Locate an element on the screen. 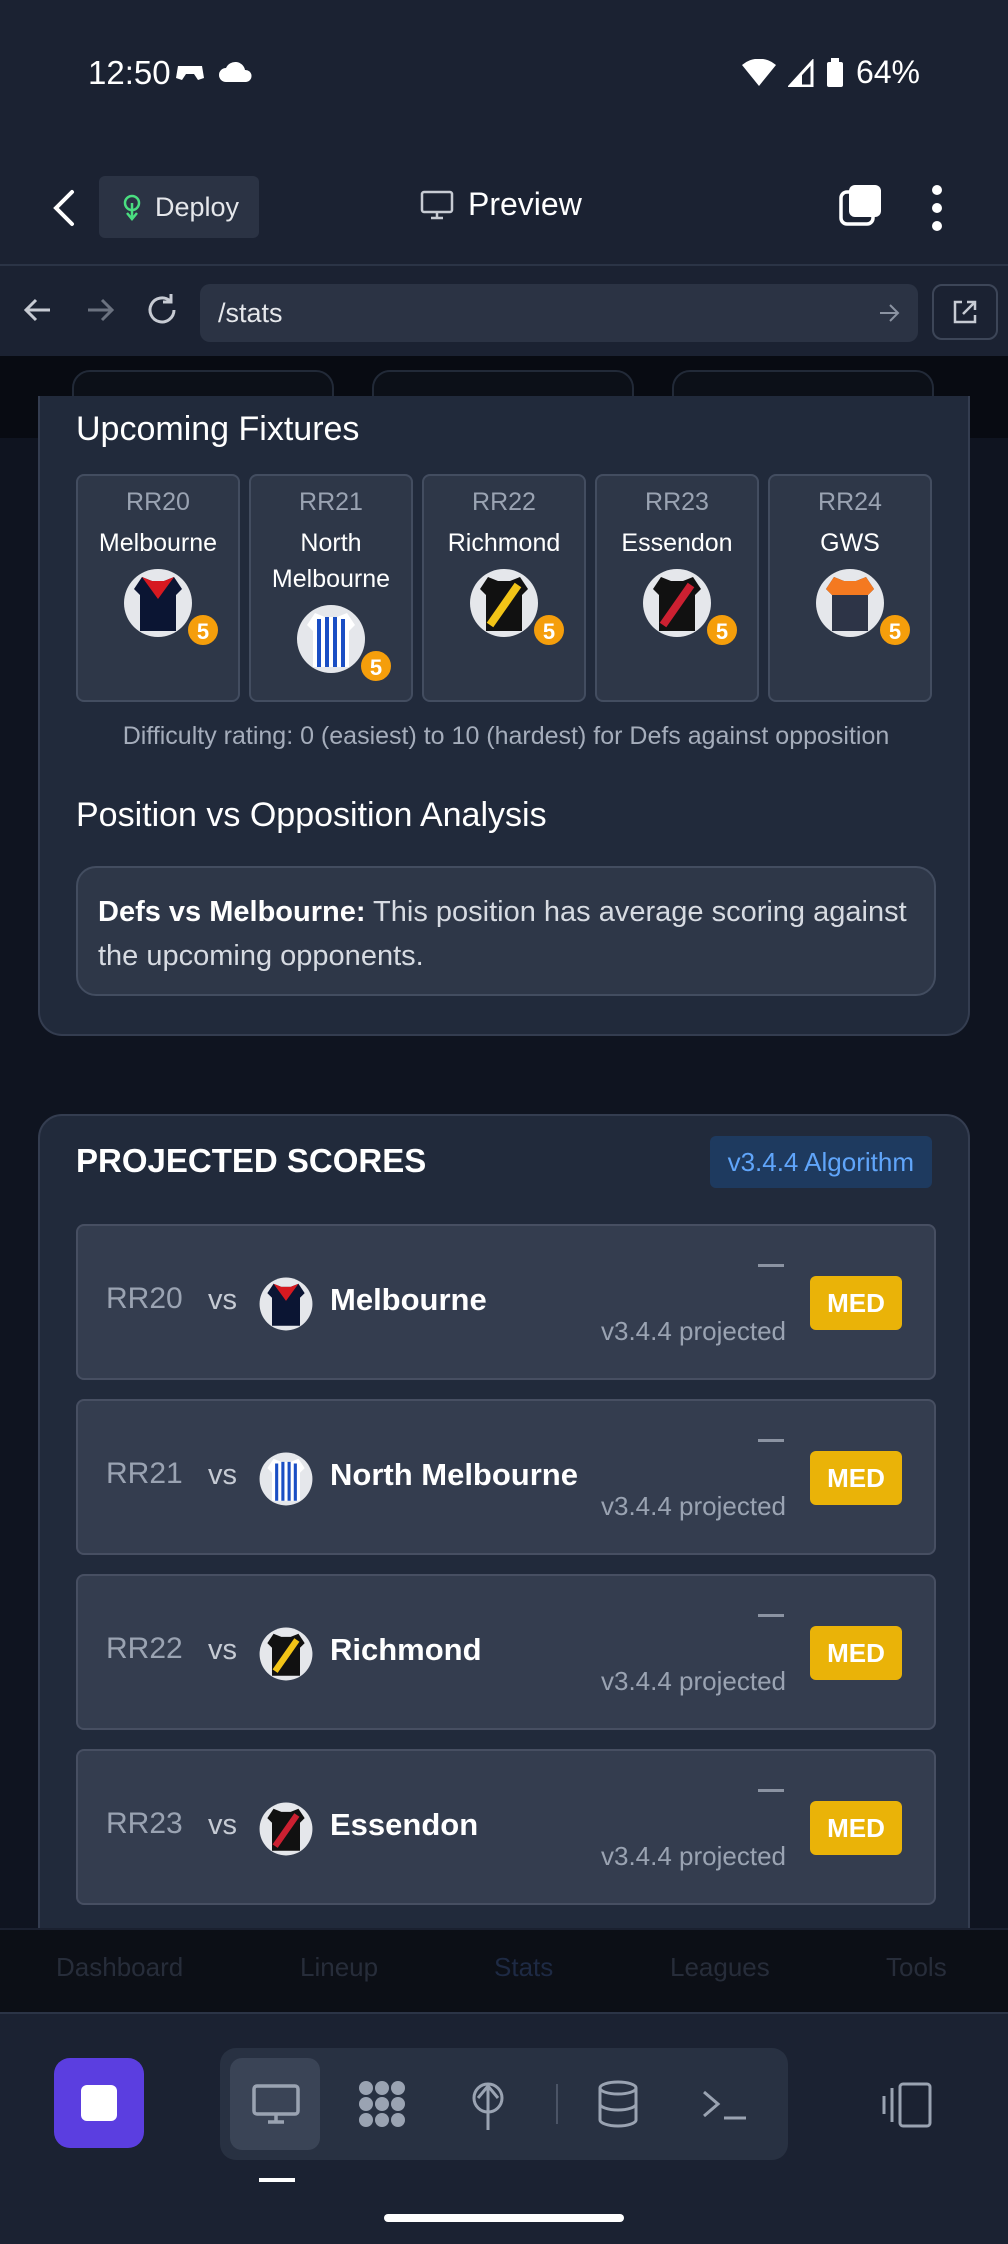 This screenshot has width=1008, height=2244. fixture-team: North Melbourne is located at coordinates (331, 561).